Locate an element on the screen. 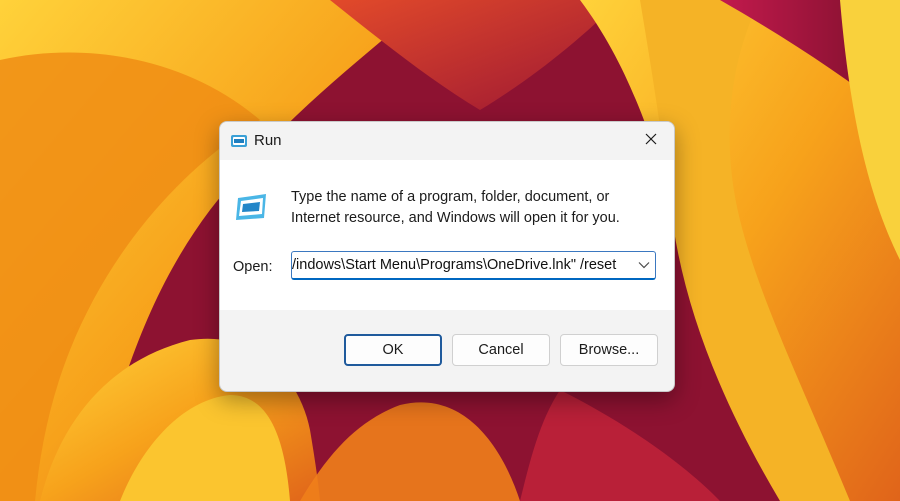  title-bar: Run is located at coordinates (447, 141).